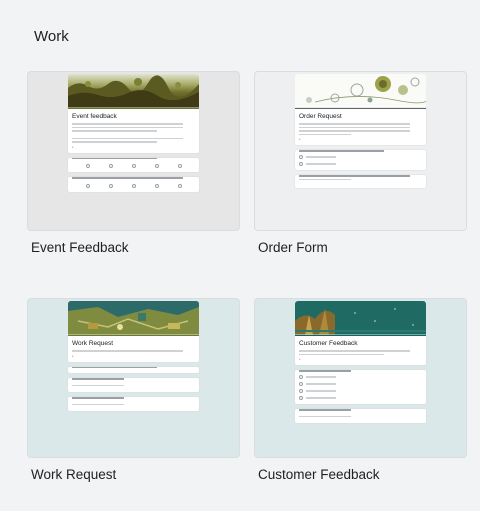  I want to click on form-title: Work Request, so click(93, 343).